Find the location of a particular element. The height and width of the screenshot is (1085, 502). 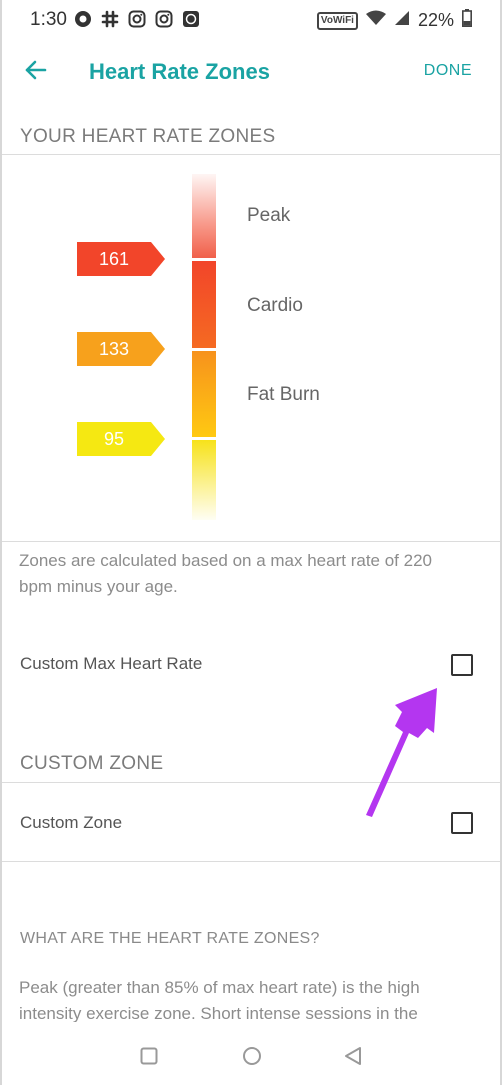

recents-icon is located at coordinates (149, 1056).